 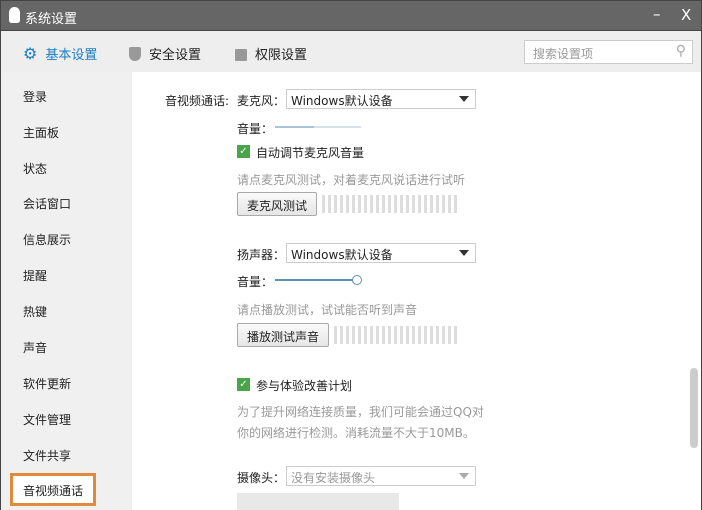 What do you see at coordinates (304, 386) in the screenshot?
I see `improve-plan-label: 参与体验改善计划` at bounding box center [304, 386].